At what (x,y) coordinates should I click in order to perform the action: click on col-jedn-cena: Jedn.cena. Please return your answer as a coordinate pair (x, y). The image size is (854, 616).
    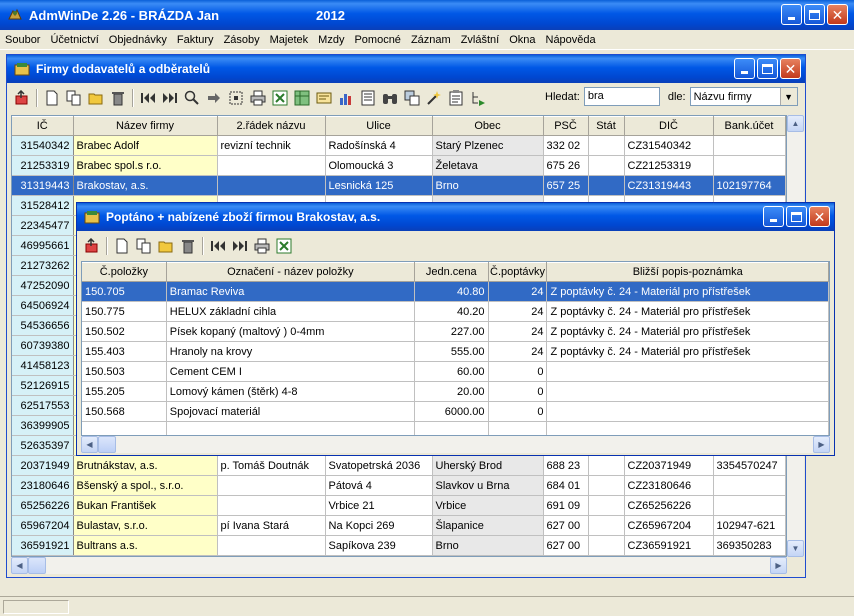
    Looking at the image, I should click on (451, 272).